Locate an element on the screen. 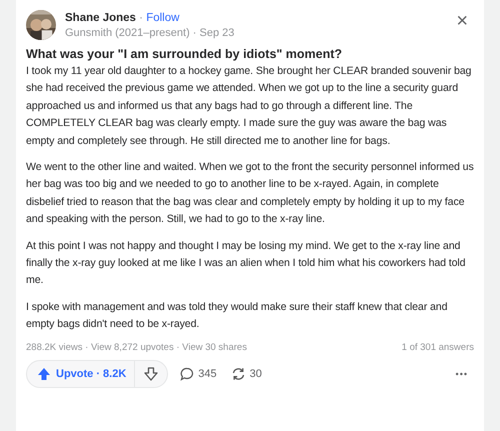 Image resolution: width=500 pixels, height=431 pixels. answer-paragraph: We went to the other line and waited. When we got to the front the security personnel informed us her bag was too big and we needed to go to another line to be x-rayed. Again, in complete disbelief tried to reason that the bag was clear and completely empty by holding it up to my face and speaking with the person. Still, we had to go to the x-ray line. is located at coordinates (250, 194).